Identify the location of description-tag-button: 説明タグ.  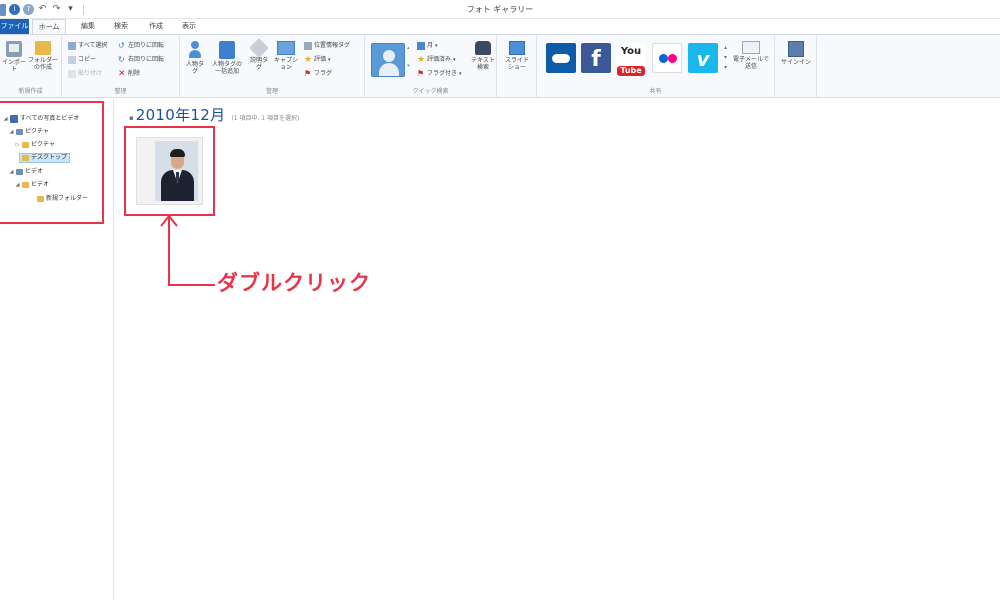
(259, 54).